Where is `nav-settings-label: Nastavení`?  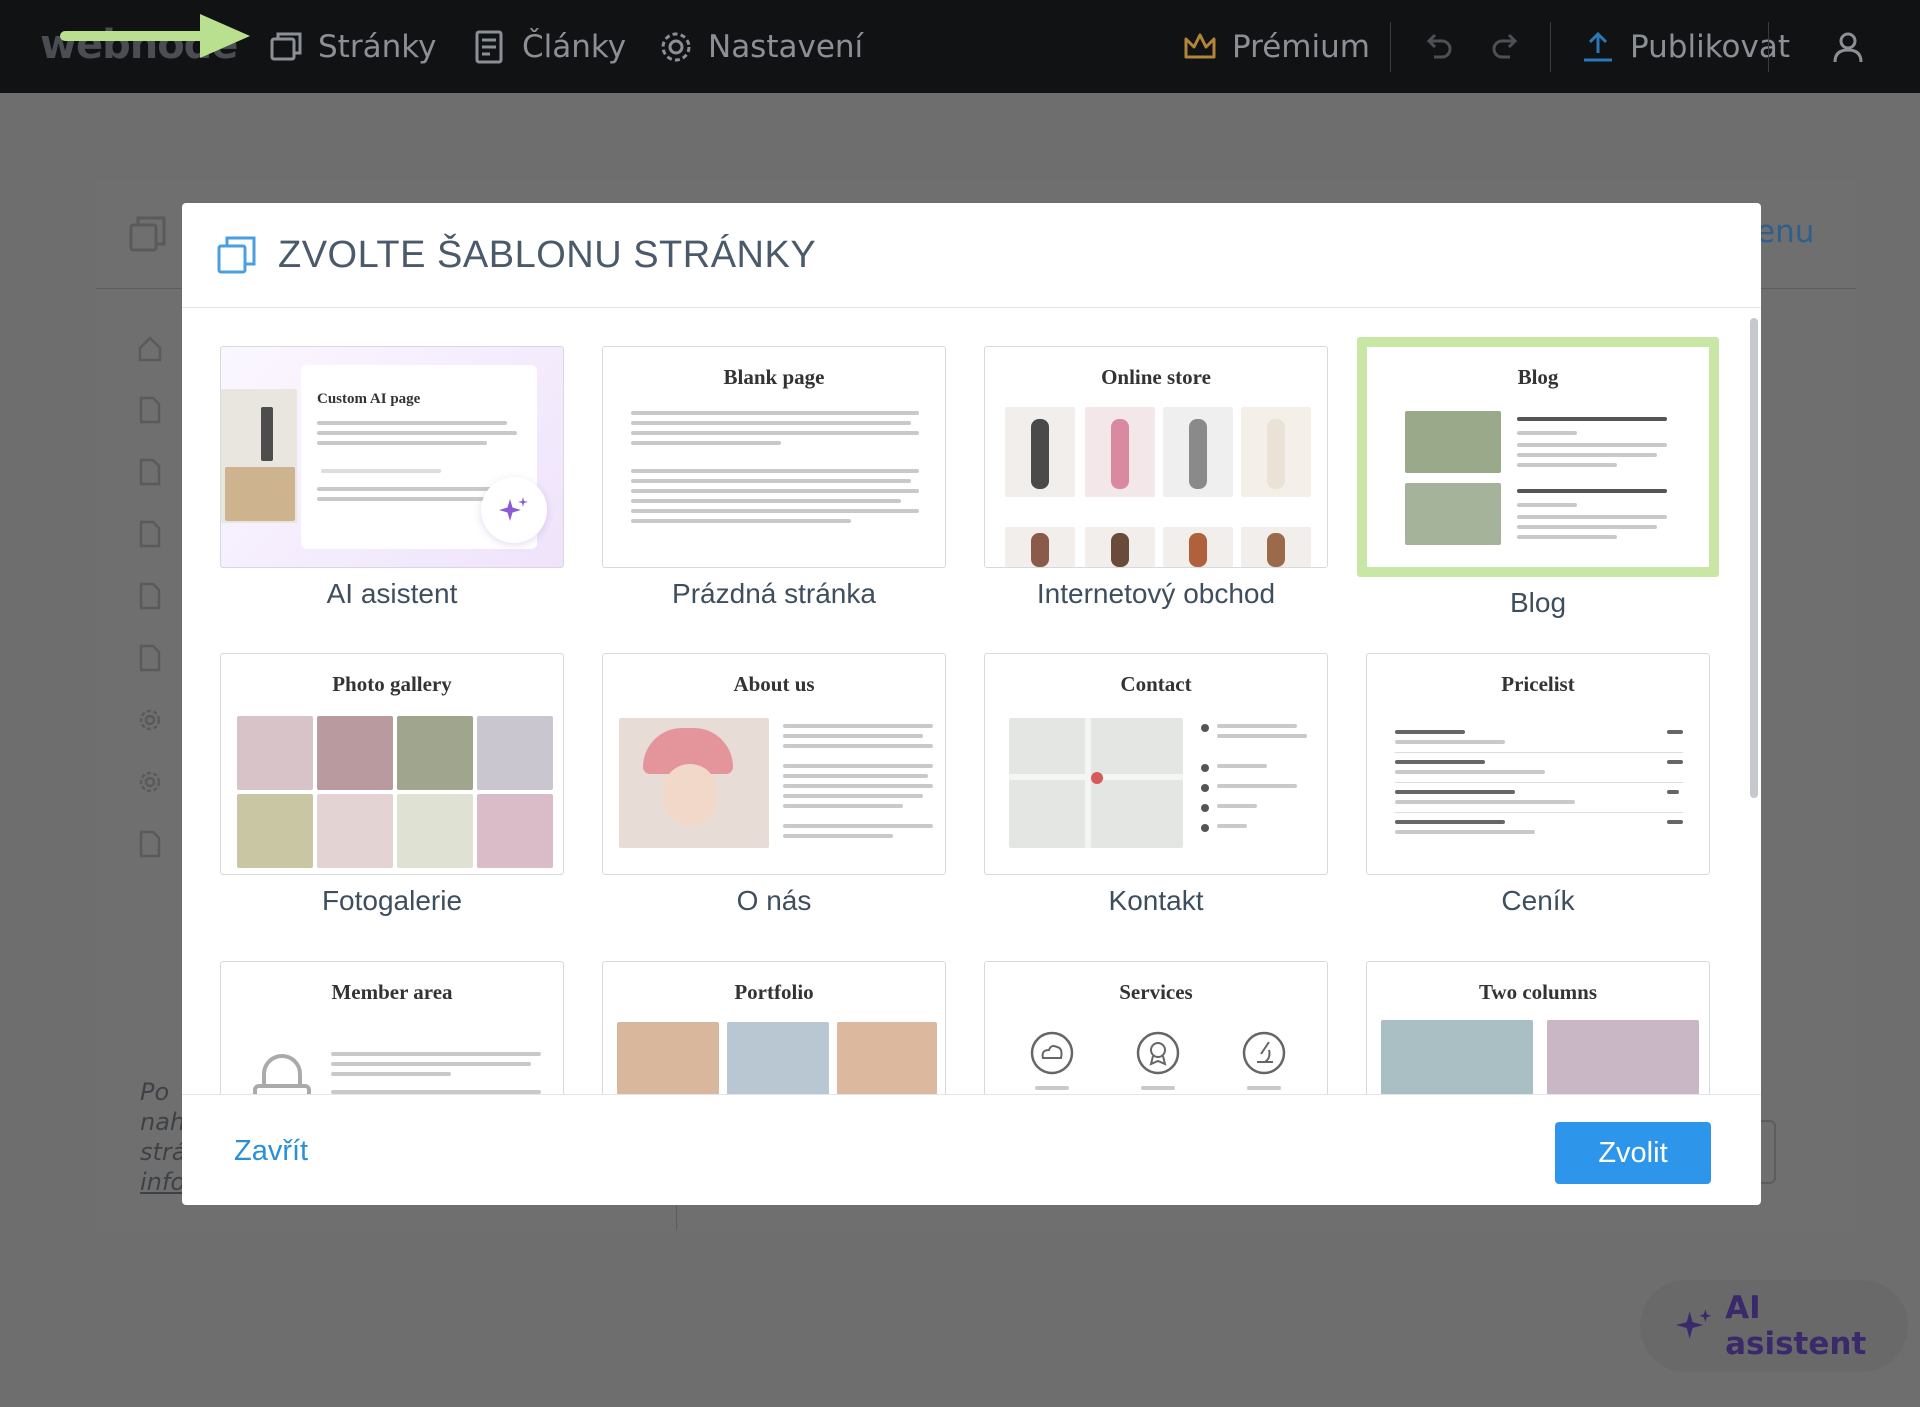
nav-settings-label: Nastavení is located at coordinates (786, 47).